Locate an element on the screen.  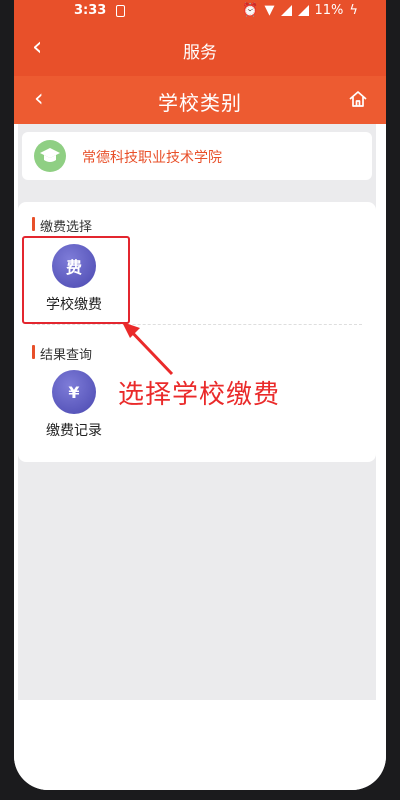
charging-icon: ϟ is located at coordinates (353, 10).